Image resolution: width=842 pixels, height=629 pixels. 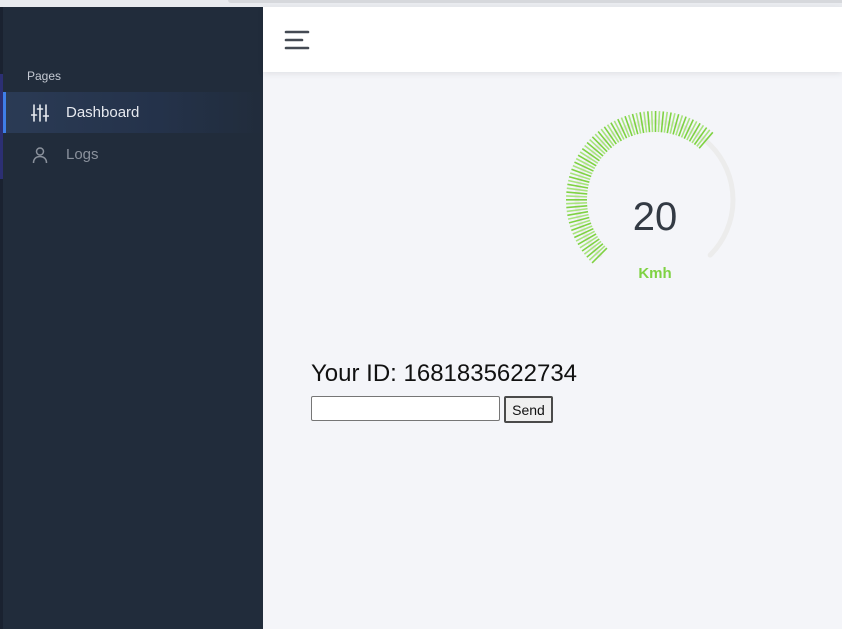 I want to click on top-header, so click(x=552, y=39).